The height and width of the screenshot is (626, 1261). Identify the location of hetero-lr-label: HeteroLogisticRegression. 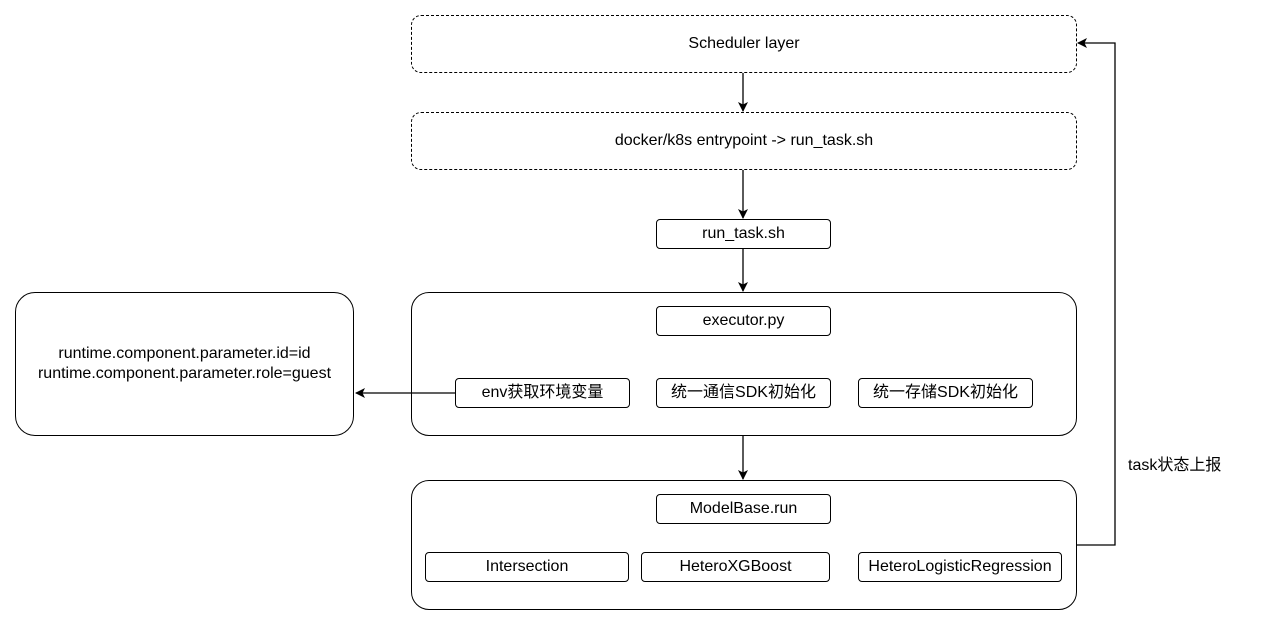
(960, 566).